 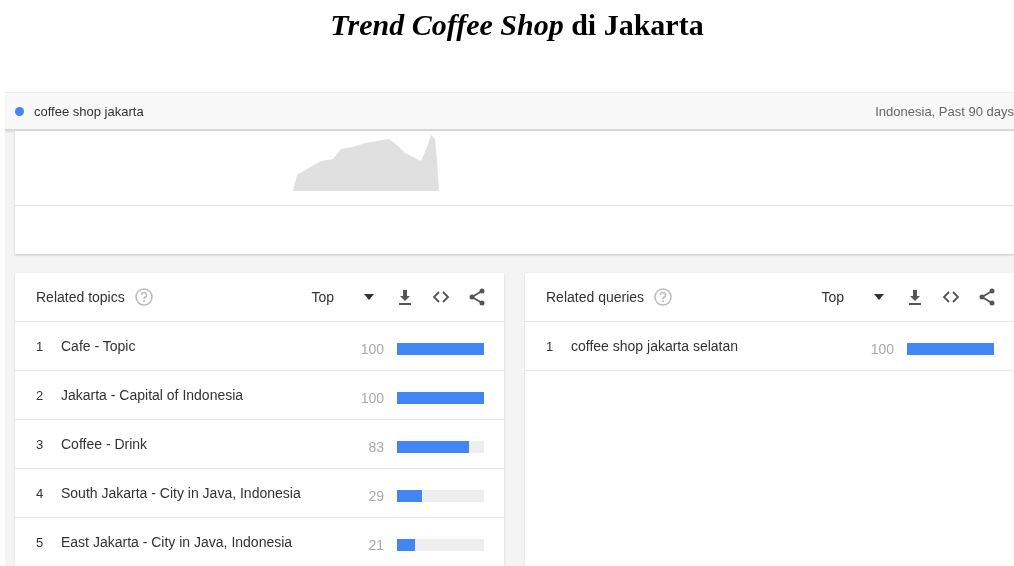 What do you see at coordinates (40, 493) in the screenshot?
I see `rank-number: 4` at bounding box center [40, 493].